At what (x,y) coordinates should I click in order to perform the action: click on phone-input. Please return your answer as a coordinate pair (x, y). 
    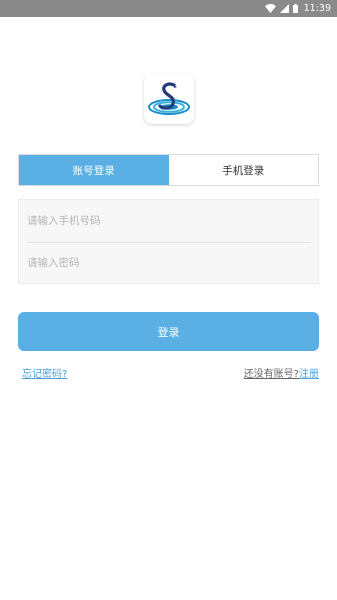
    Looking at the image, I should click on (168, 221).